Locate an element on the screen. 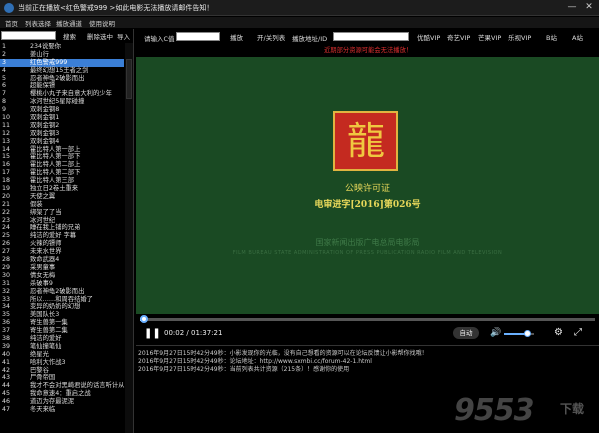 Image resolution: width=599 pixels, height=433 pixels. channel-mango-button: 芒果VIP is located at coordinates (489, 37).